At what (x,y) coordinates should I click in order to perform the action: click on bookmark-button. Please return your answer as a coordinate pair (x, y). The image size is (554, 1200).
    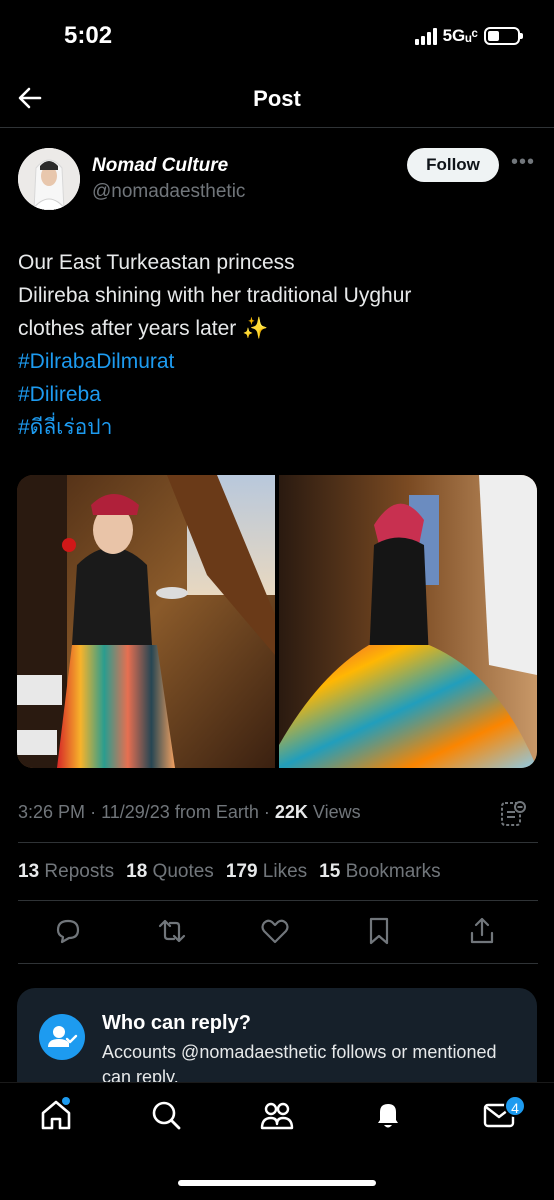
    Looking at the image, I should click on (379, 931).